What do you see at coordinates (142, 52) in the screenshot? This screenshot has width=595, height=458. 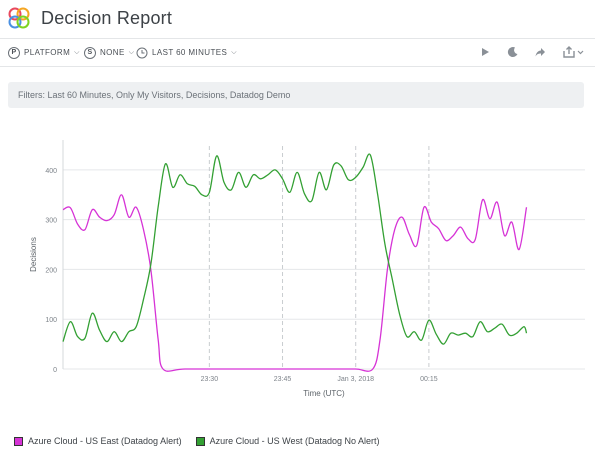 I see `clock-icon` at bounding box center [142, 52].